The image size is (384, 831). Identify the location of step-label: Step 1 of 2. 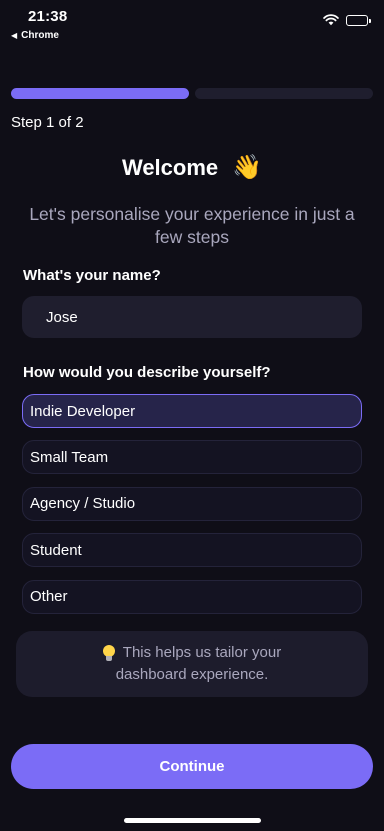
(47, 122).